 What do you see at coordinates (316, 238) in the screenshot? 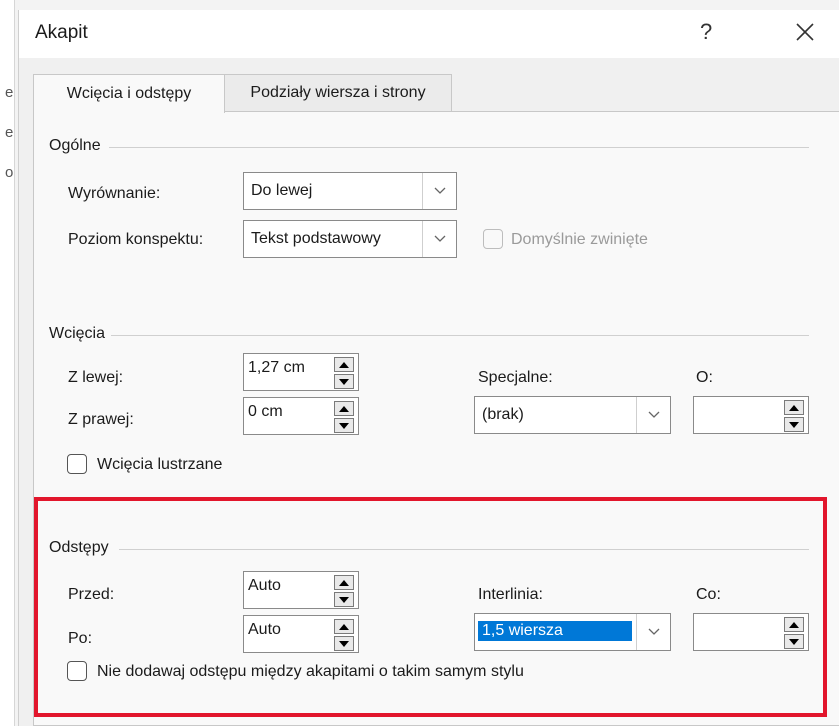
I see `outline-level-value: Tekst podstawowy` at bounding box center [316, 238].